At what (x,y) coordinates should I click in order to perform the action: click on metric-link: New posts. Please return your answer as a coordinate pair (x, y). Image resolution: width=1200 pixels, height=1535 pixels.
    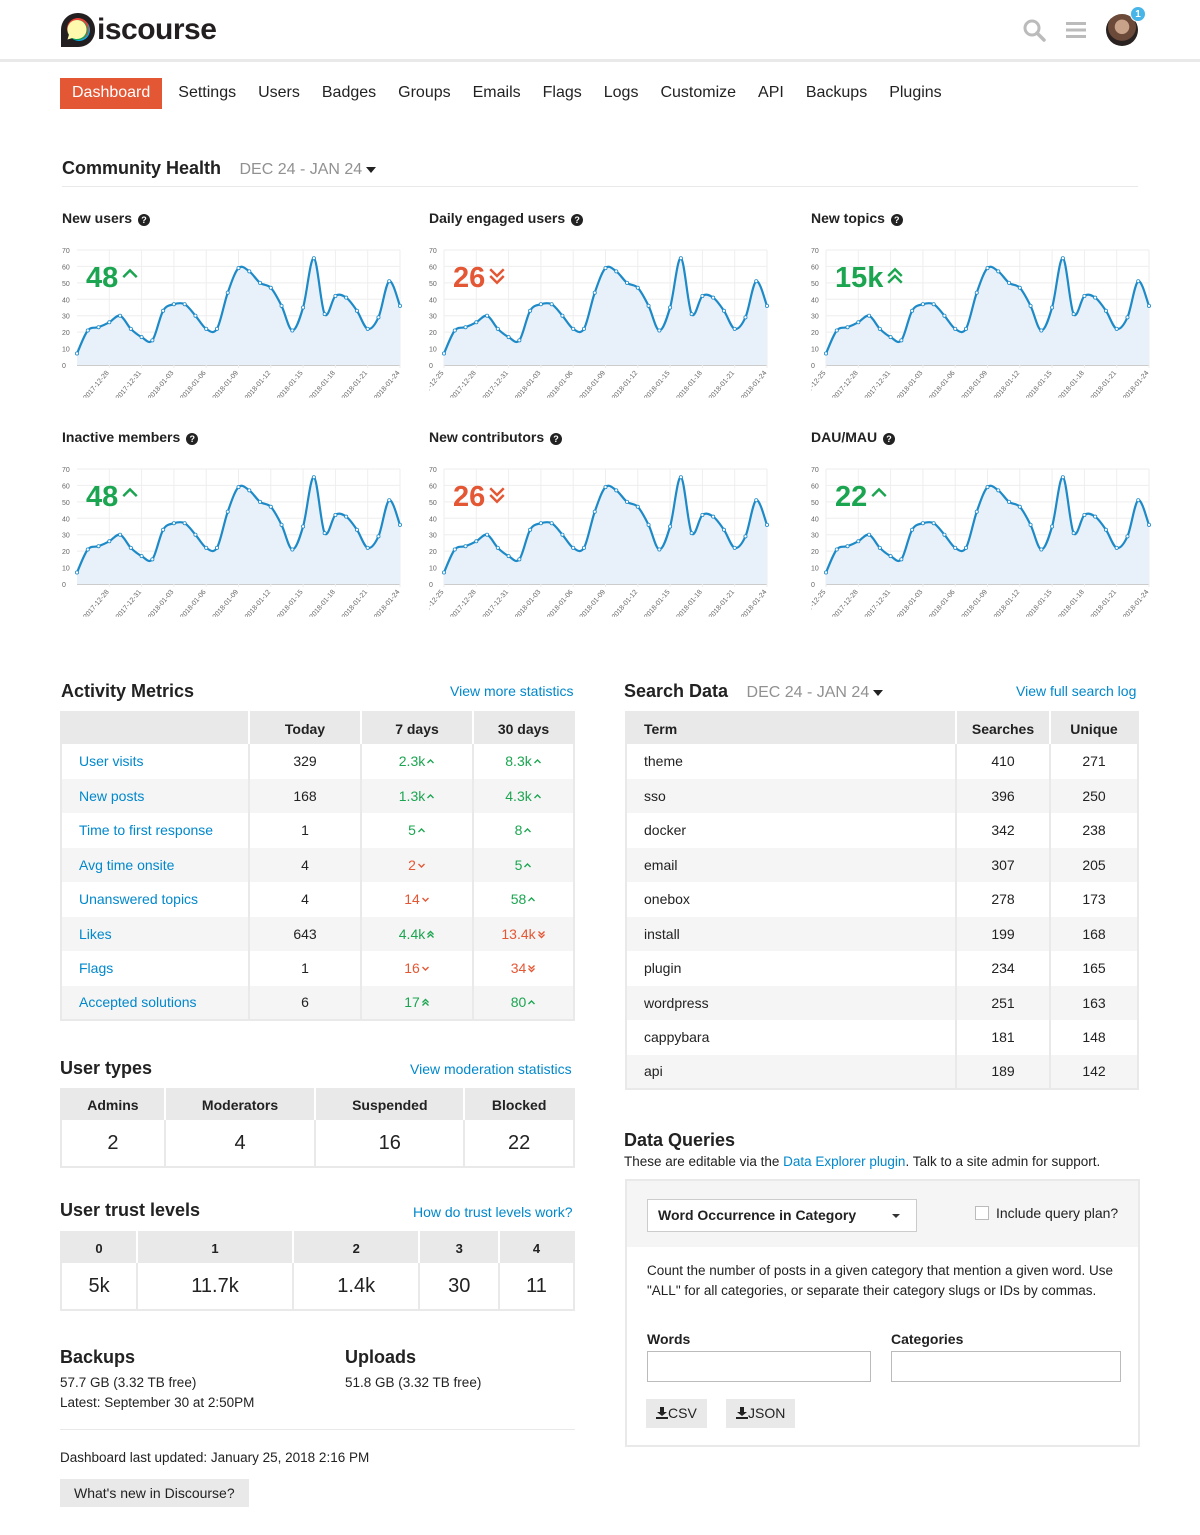
    Looking at the image, I should click on (111, 796).